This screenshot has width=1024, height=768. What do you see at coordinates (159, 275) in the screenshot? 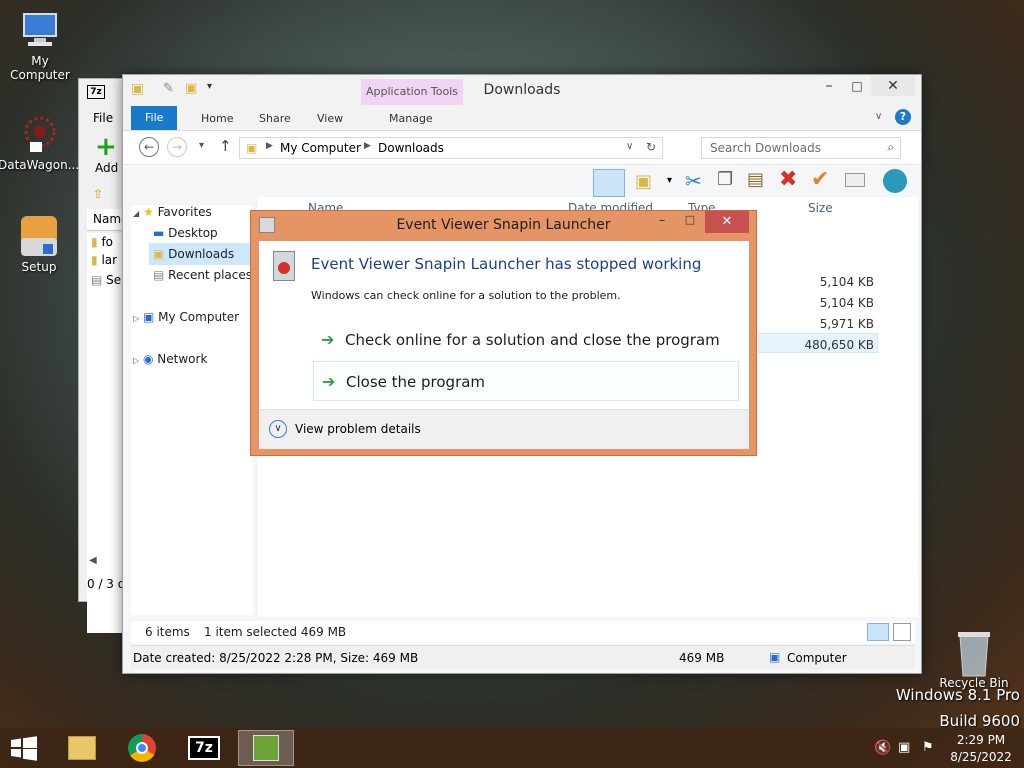
I see `recent-icon: ▤` at bounding box center [159, 275].